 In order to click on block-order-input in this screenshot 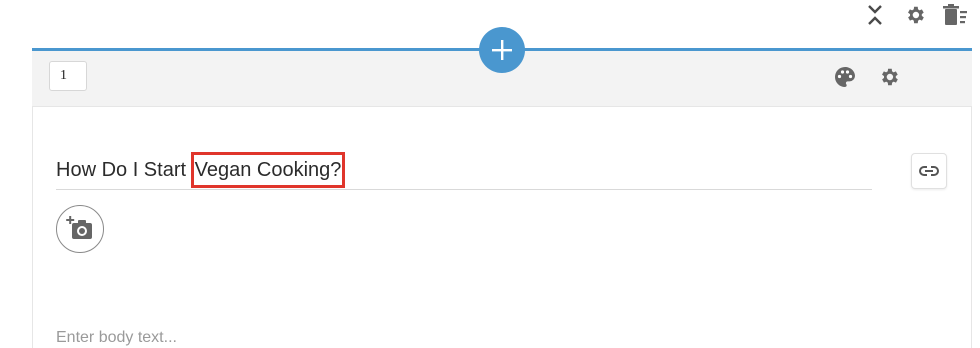, I will do `click(68, 76)`.